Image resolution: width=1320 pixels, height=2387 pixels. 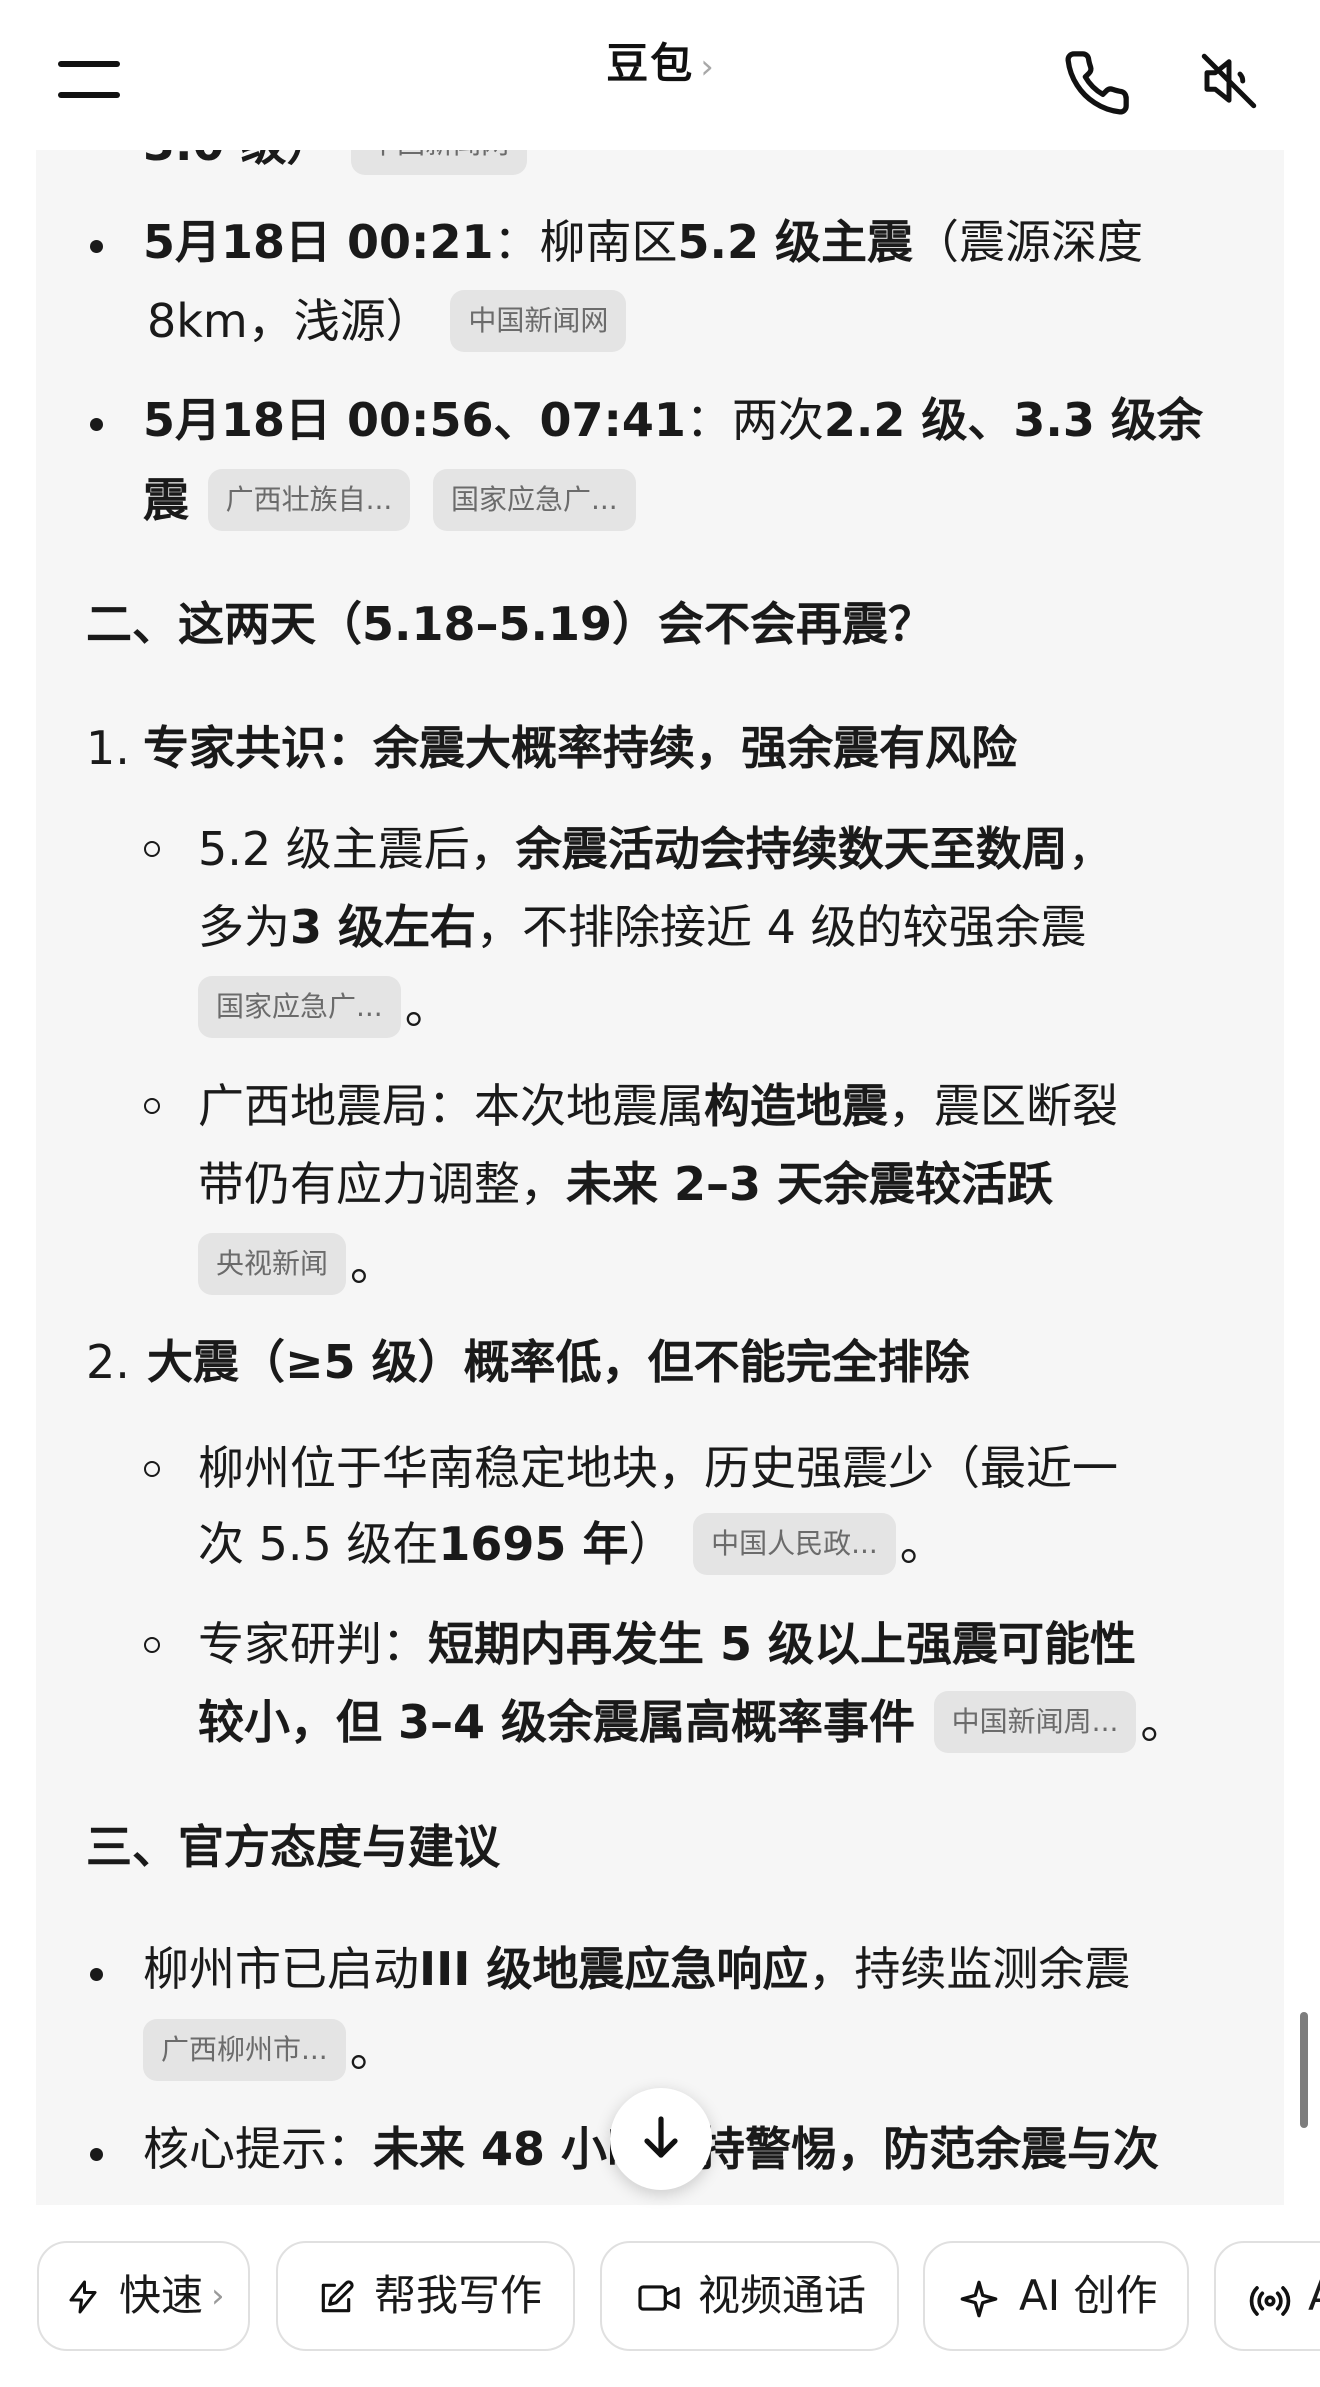 What do you see at coordinates (510, 624) in the screenshot?
I see `section-heading: 二、这两天（5.18–5.19）会不会再震？` at bounding box center [510, 624].